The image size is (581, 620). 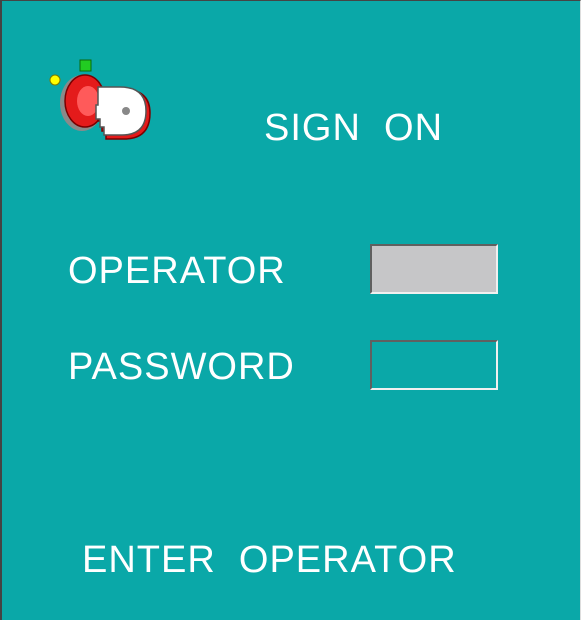 What do you see at coordinates (177, 271) in the screenshot?
I see `operator-label: OPERATOR` at bounding box center [177, 271].